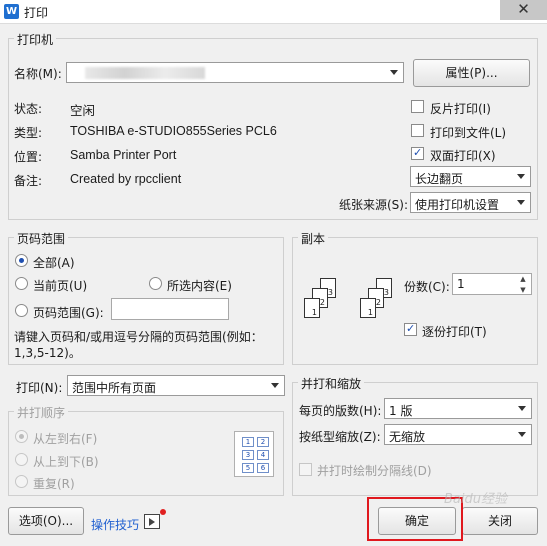  What do you see at coordinates (470, 176) in the screenshot?
I see `duplex-mode-select: 长边翻页` at bounding box center [470, 176].